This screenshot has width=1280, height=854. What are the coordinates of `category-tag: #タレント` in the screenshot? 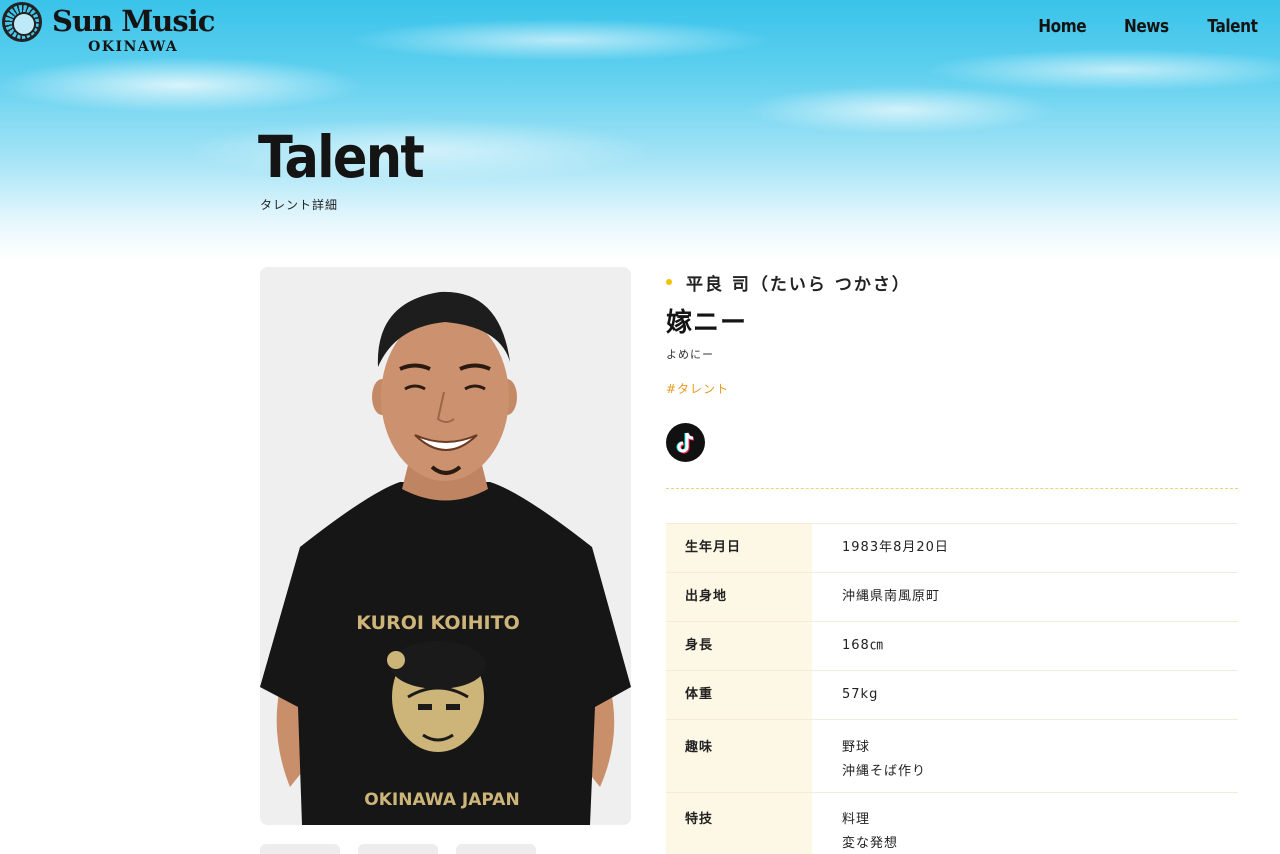 It's located at (952, 388).